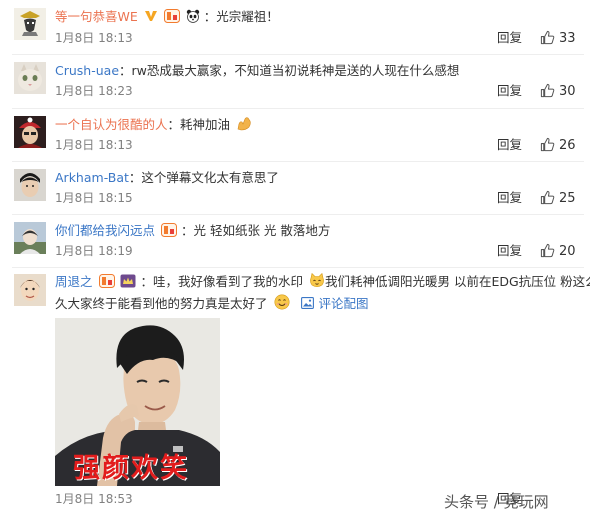 The image size is (590, 517). I want to click on comment-text: 我们耗神低调阳光暖男 以前在EDG抗压位 粉这么, so click(457, 281).